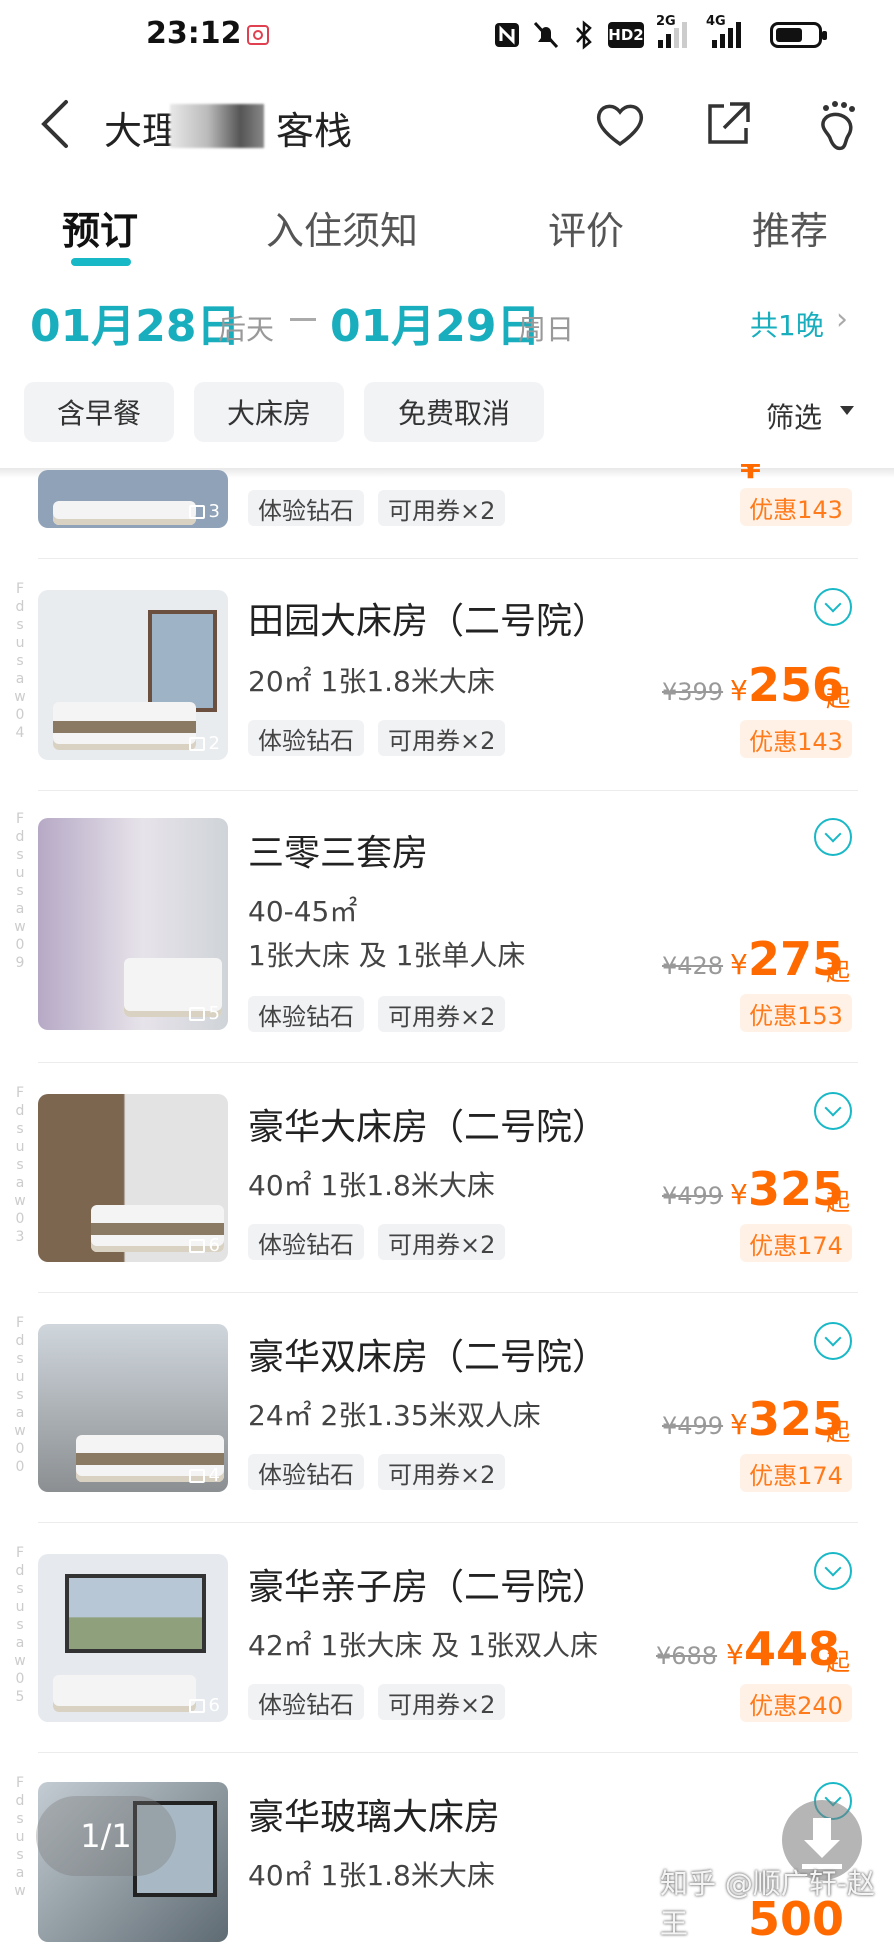 This screenshot has height=1946, width=894. What do you see at coordinates (214, 511) in the screenshot?
I see `photo-count-value: 3` at bounding box center [214, 511].